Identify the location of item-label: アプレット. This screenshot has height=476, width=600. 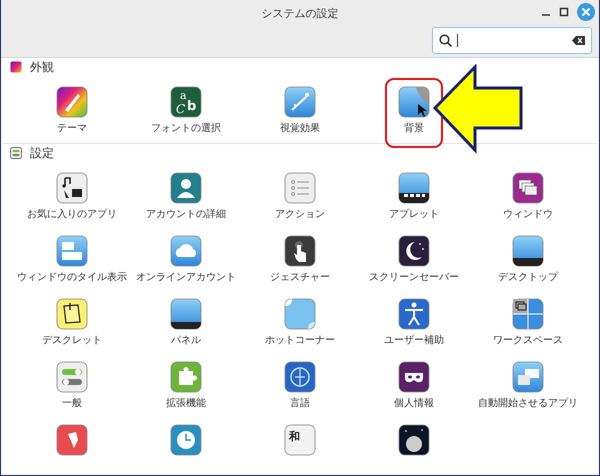
(414, 214).